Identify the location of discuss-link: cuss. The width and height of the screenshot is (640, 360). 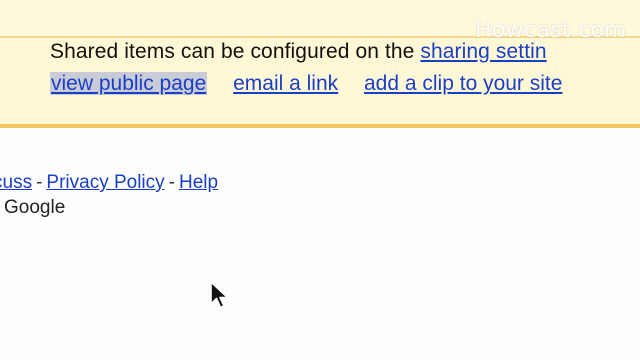
(16, 182).